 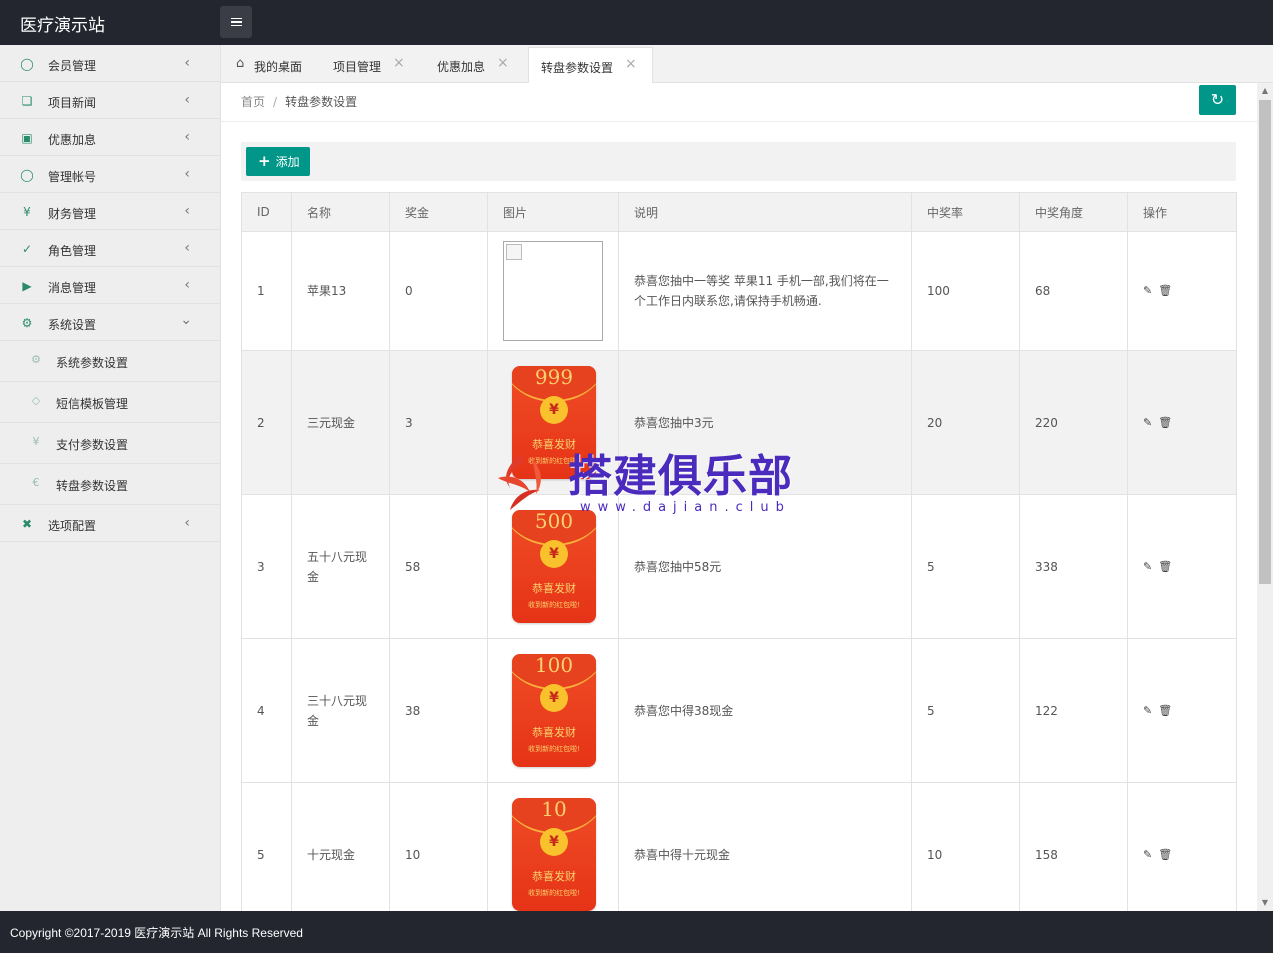 I want to click on cell-image: 500 ¥ 恭喜发财 收到新的红包啦!, so click(x=553, y=566).